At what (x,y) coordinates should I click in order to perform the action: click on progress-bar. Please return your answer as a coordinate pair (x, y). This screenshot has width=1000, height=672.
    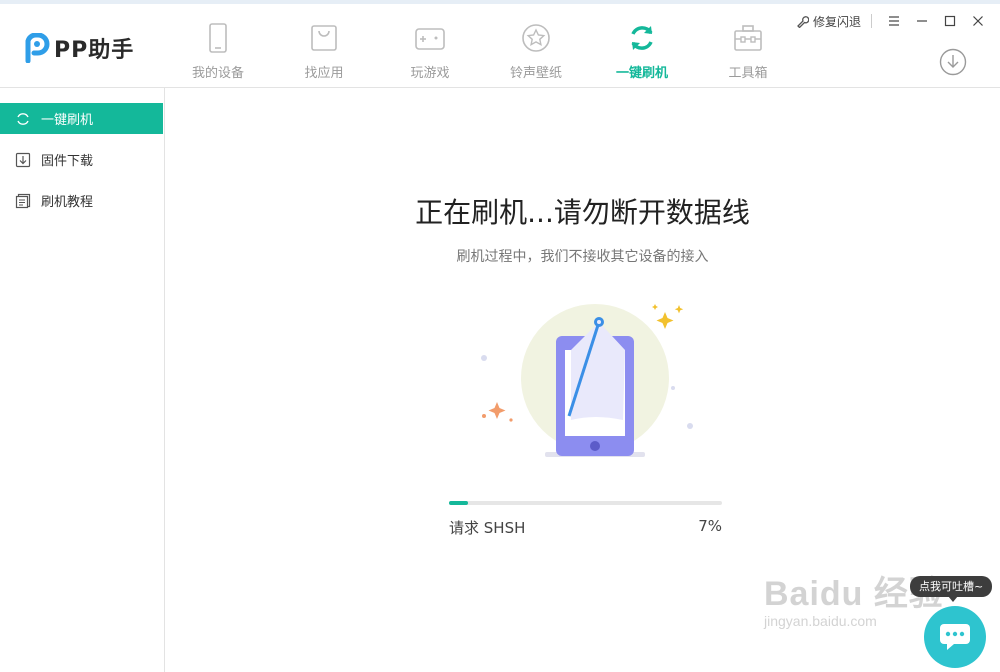
    Looking at the image, I should click on (585, 503).